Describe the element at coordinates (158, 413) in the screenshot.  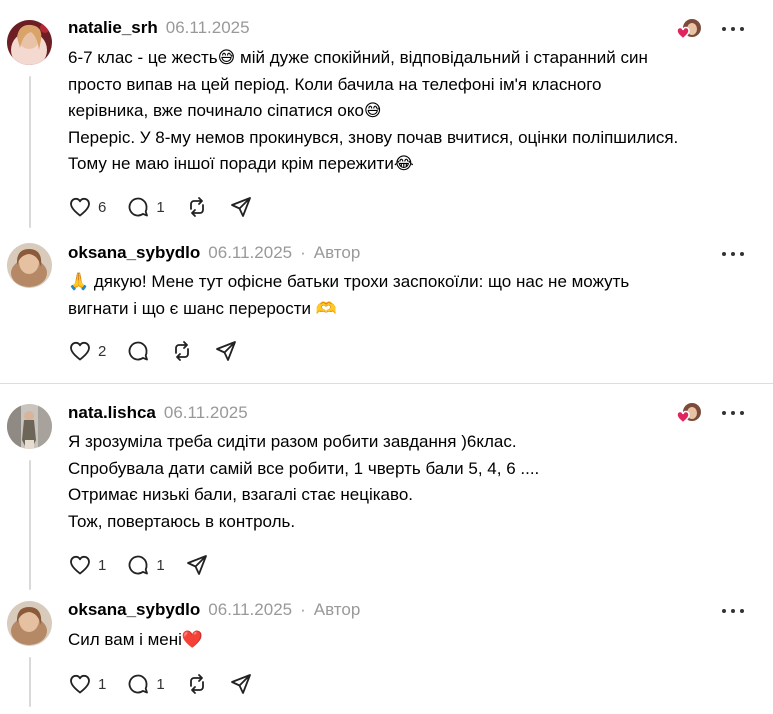
I see `comment-header: nata.lishca 06.11.2025` at that location.